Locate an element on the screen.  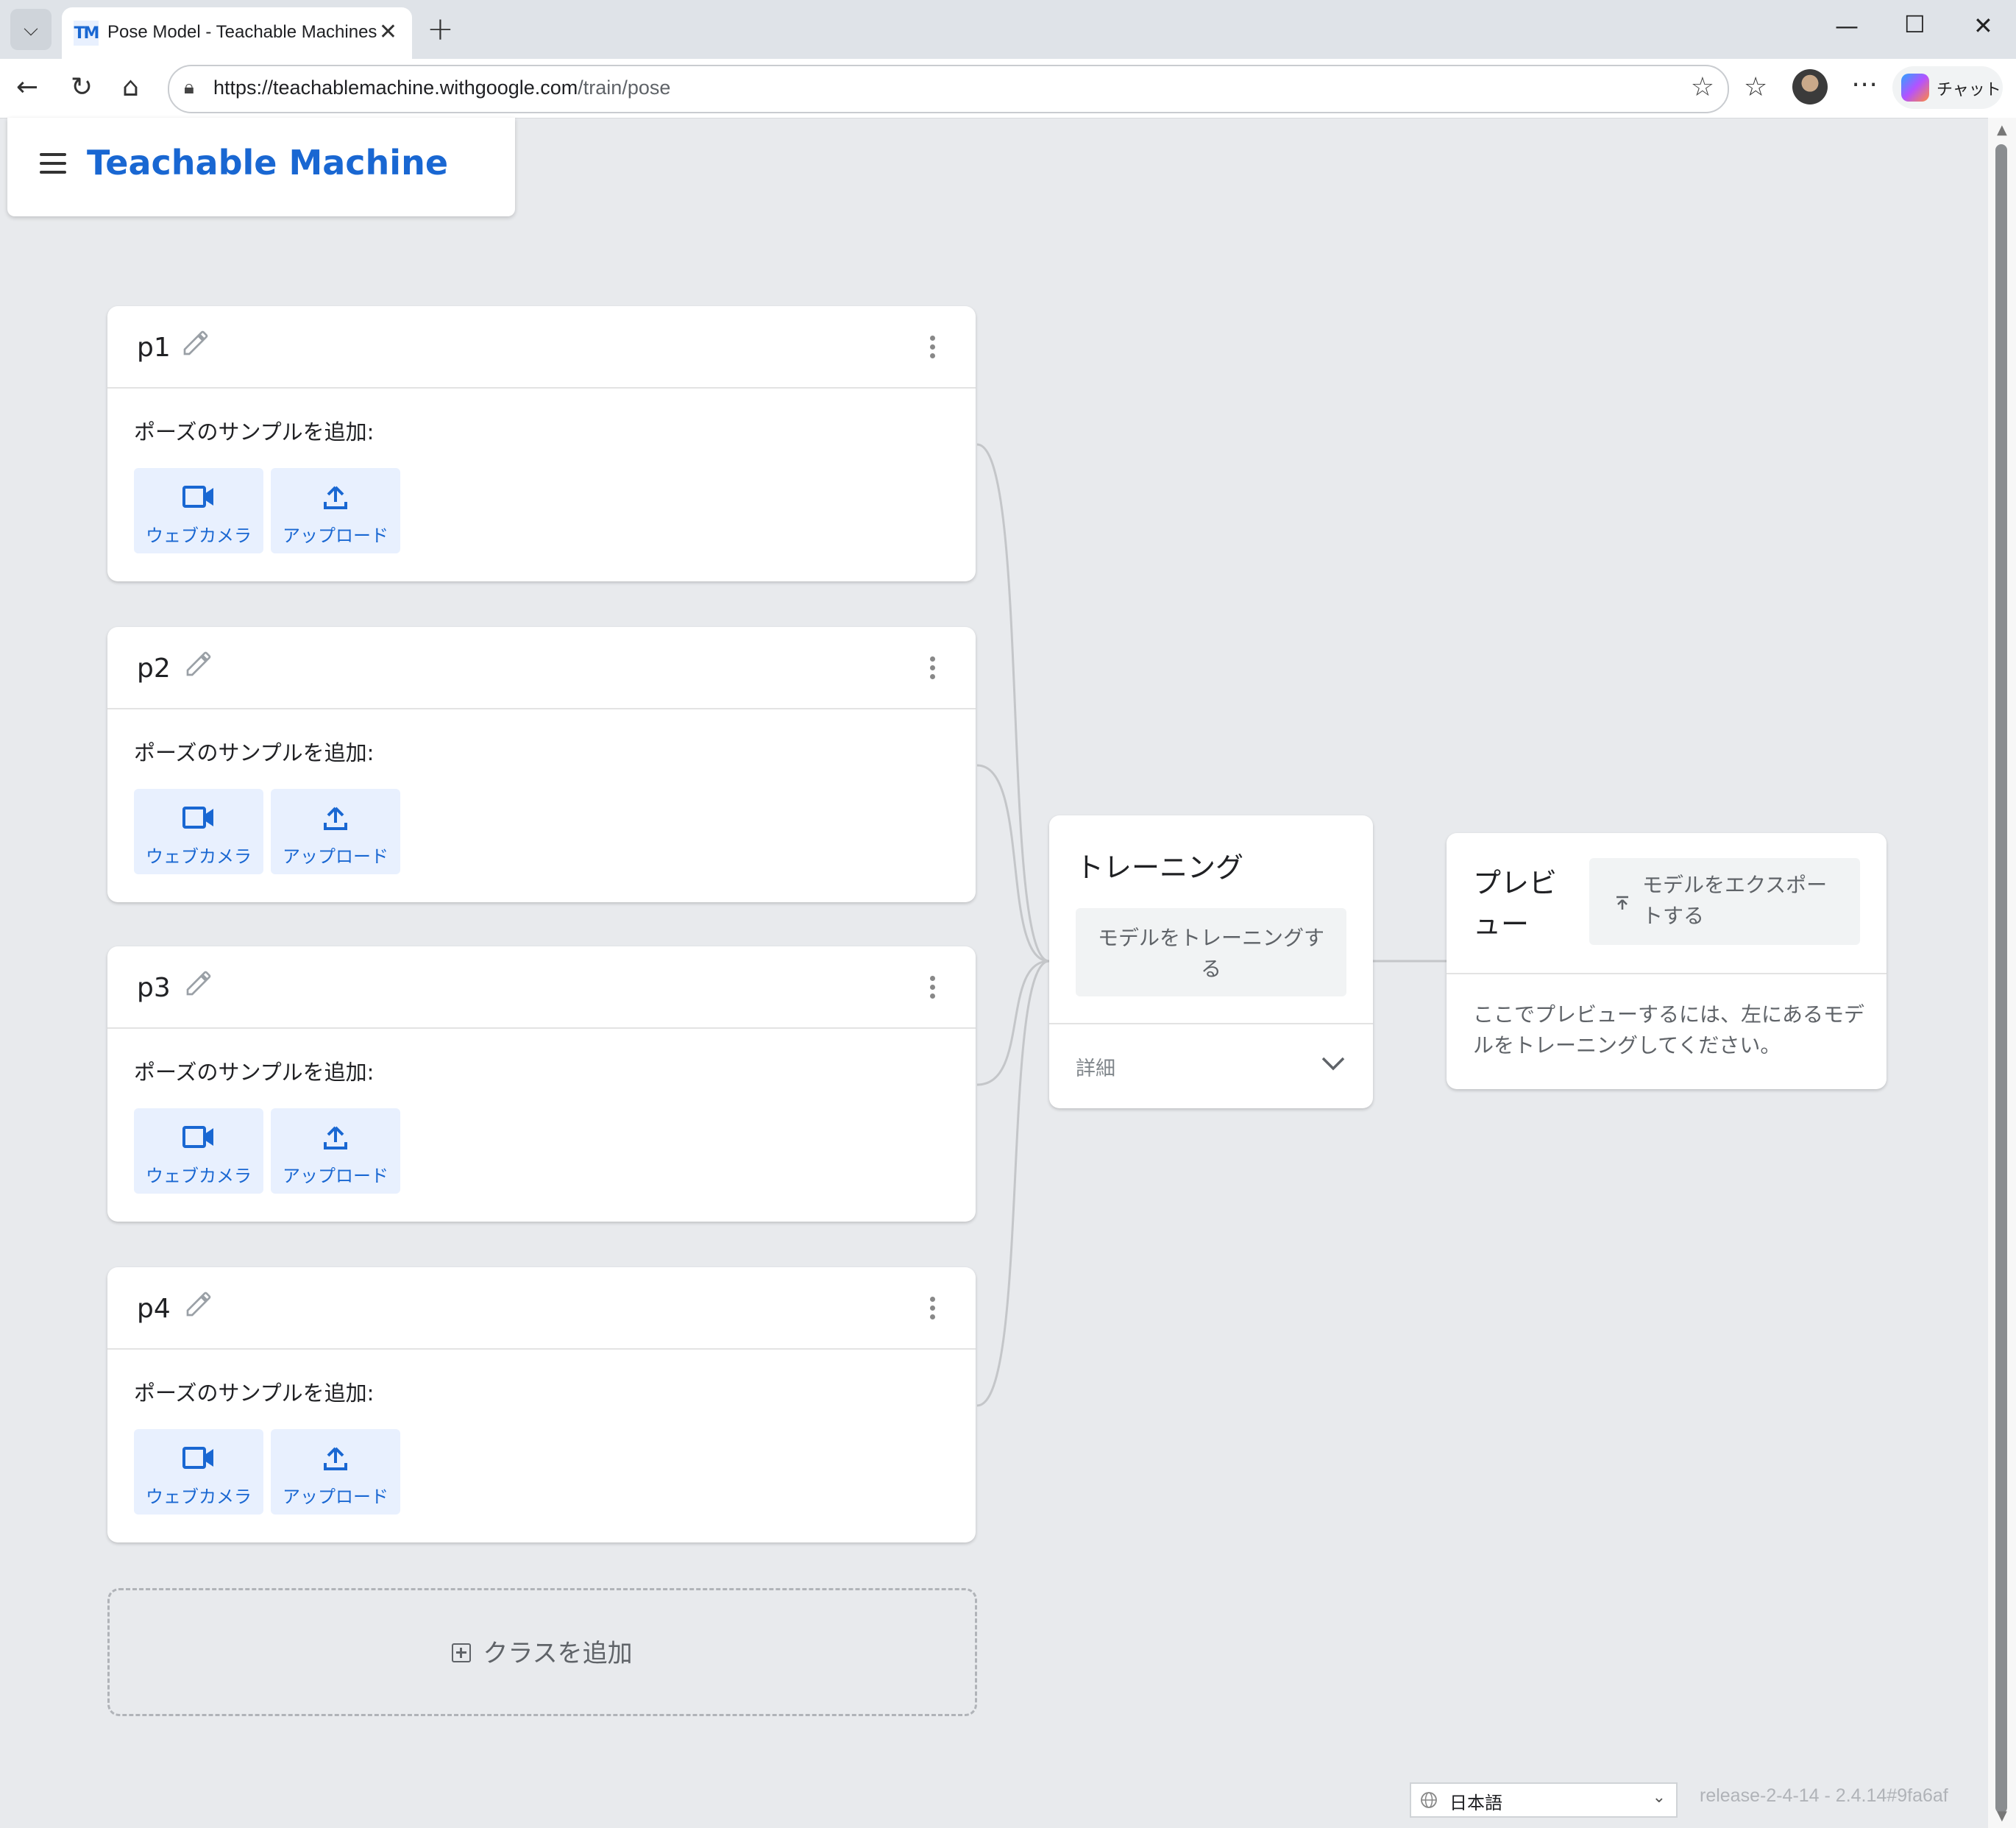
language-label: 日本語 is located at coordinates (1475, 1803).